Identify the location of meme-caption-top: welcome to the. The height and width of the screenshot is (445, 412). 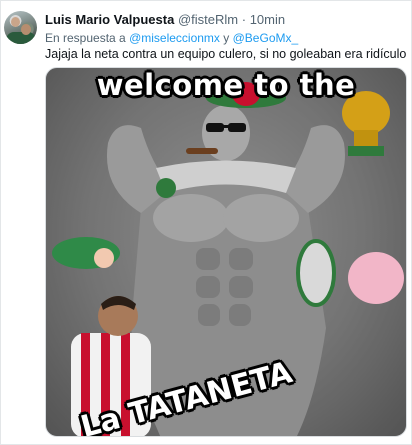
(226, 85).